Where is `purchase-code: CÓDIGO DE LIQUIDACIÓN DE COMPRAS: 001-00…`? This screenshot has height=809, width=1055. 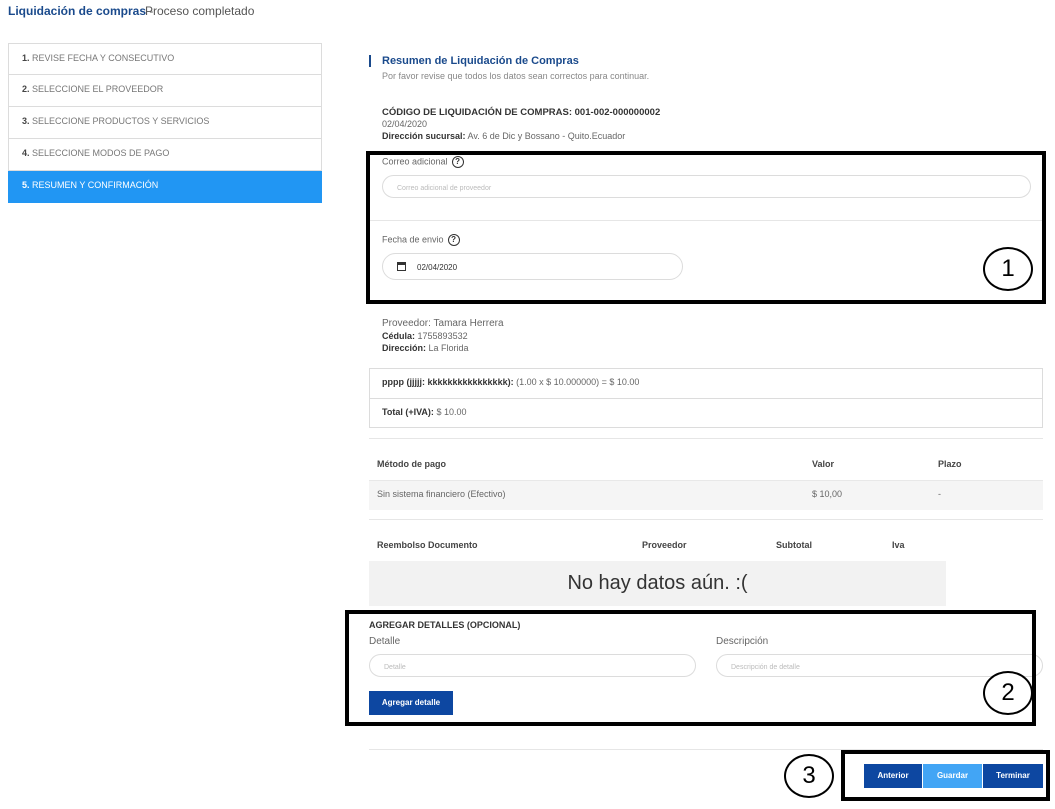 purchase-code: CÓDIGO DE LIQUIDACIÓN DE COMPRAS: 001-00… is located at coordinates (521, 112).